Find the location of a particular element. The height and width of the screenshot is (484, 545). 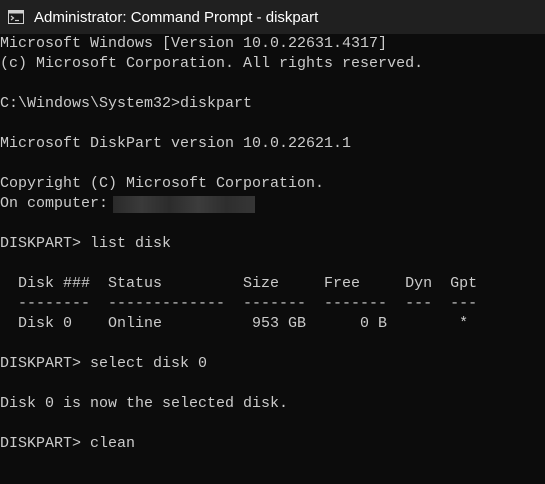

console-line: Disk 0 Online 953 GB 0 B * is located at coordinates (234, 323).